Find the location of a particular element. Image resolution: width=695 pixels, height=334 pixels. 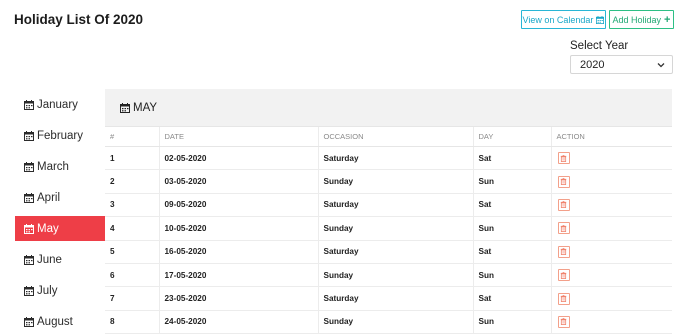

cell-date: 09-05-2020 is located at coordinates (238, 205).